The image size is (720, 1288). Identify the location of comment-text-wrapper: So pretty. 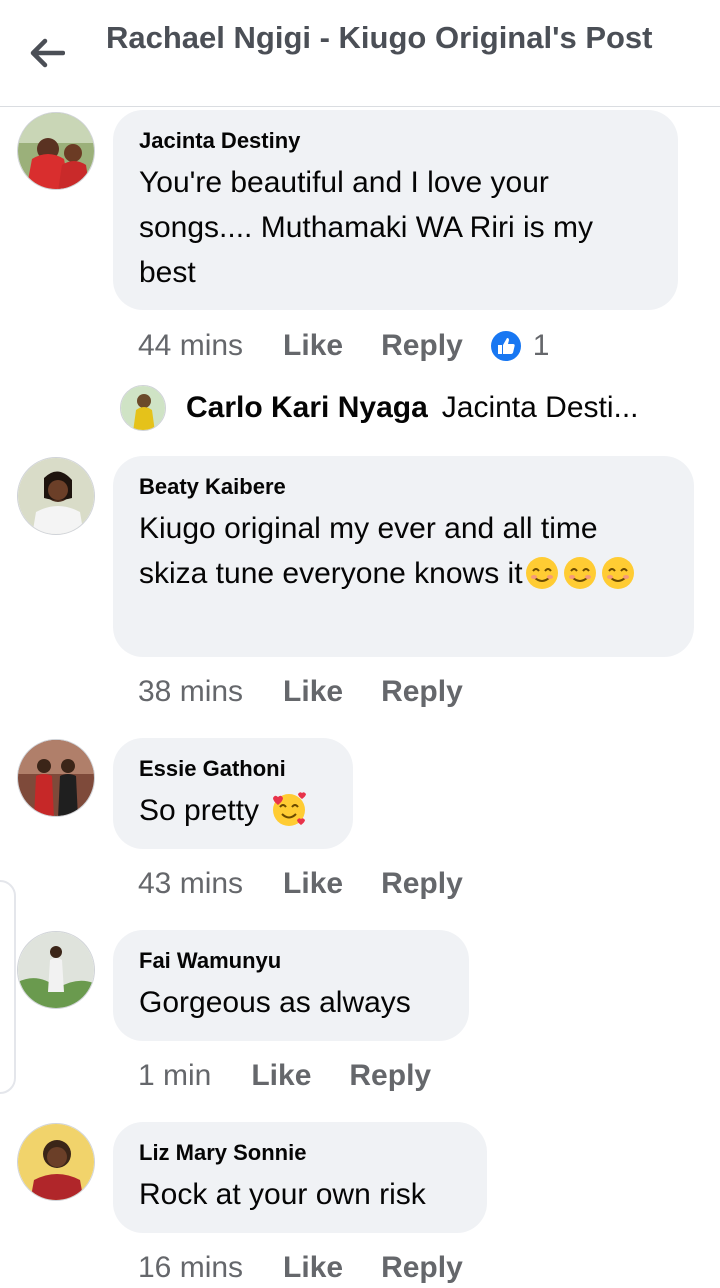
(233, 814).